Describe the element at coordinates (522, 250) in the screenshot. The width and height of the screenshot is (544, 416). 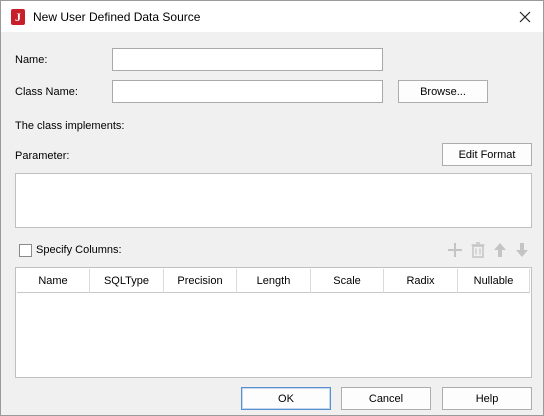
I see `move-down-icon` at that location.